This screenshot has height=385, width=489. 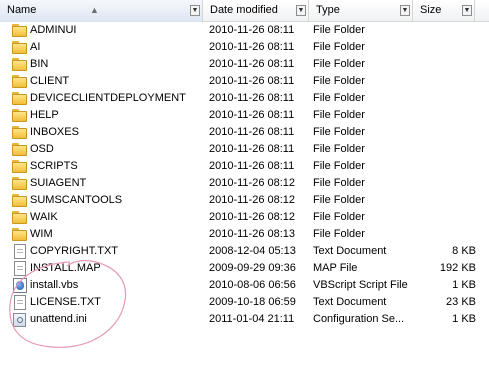 What do you see at coordinates (53, 30) in the screenshot?
I see `file-name: ADMINUI` at bounding box center [53, 30].